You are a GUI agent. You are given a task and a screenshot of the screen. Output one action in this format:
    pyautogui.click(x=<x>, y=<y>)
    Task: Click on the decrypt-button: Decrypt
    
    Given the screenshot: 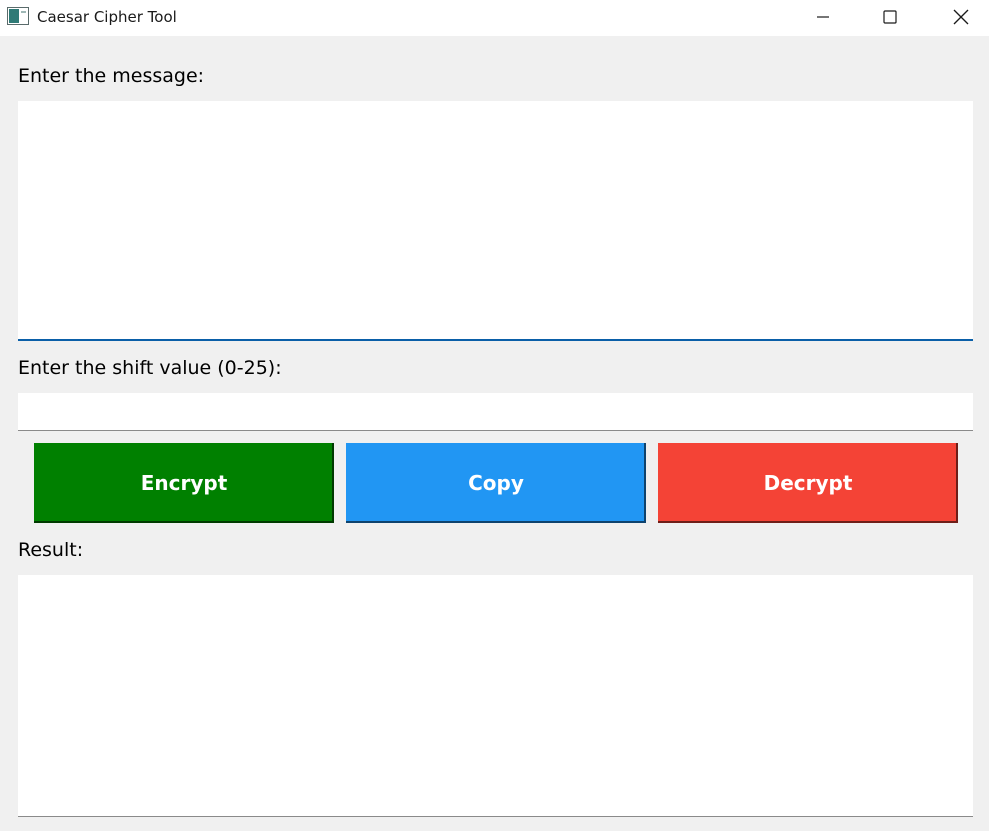 What is the action you would take?
    pyautogui.click(x=808, y=483)
    